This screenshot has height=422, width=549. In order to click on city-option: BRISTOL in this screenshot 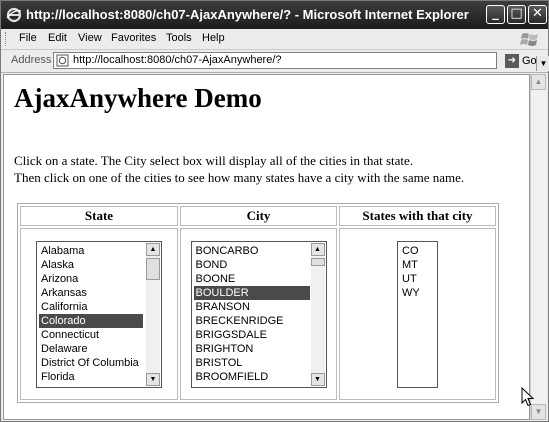, I will do `click(252, 363)`.